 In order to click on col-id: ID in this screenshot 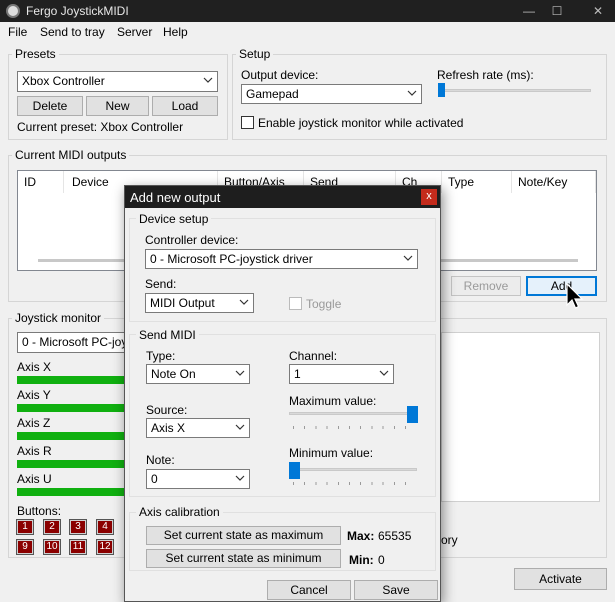, I will do `click(41, 182)`.